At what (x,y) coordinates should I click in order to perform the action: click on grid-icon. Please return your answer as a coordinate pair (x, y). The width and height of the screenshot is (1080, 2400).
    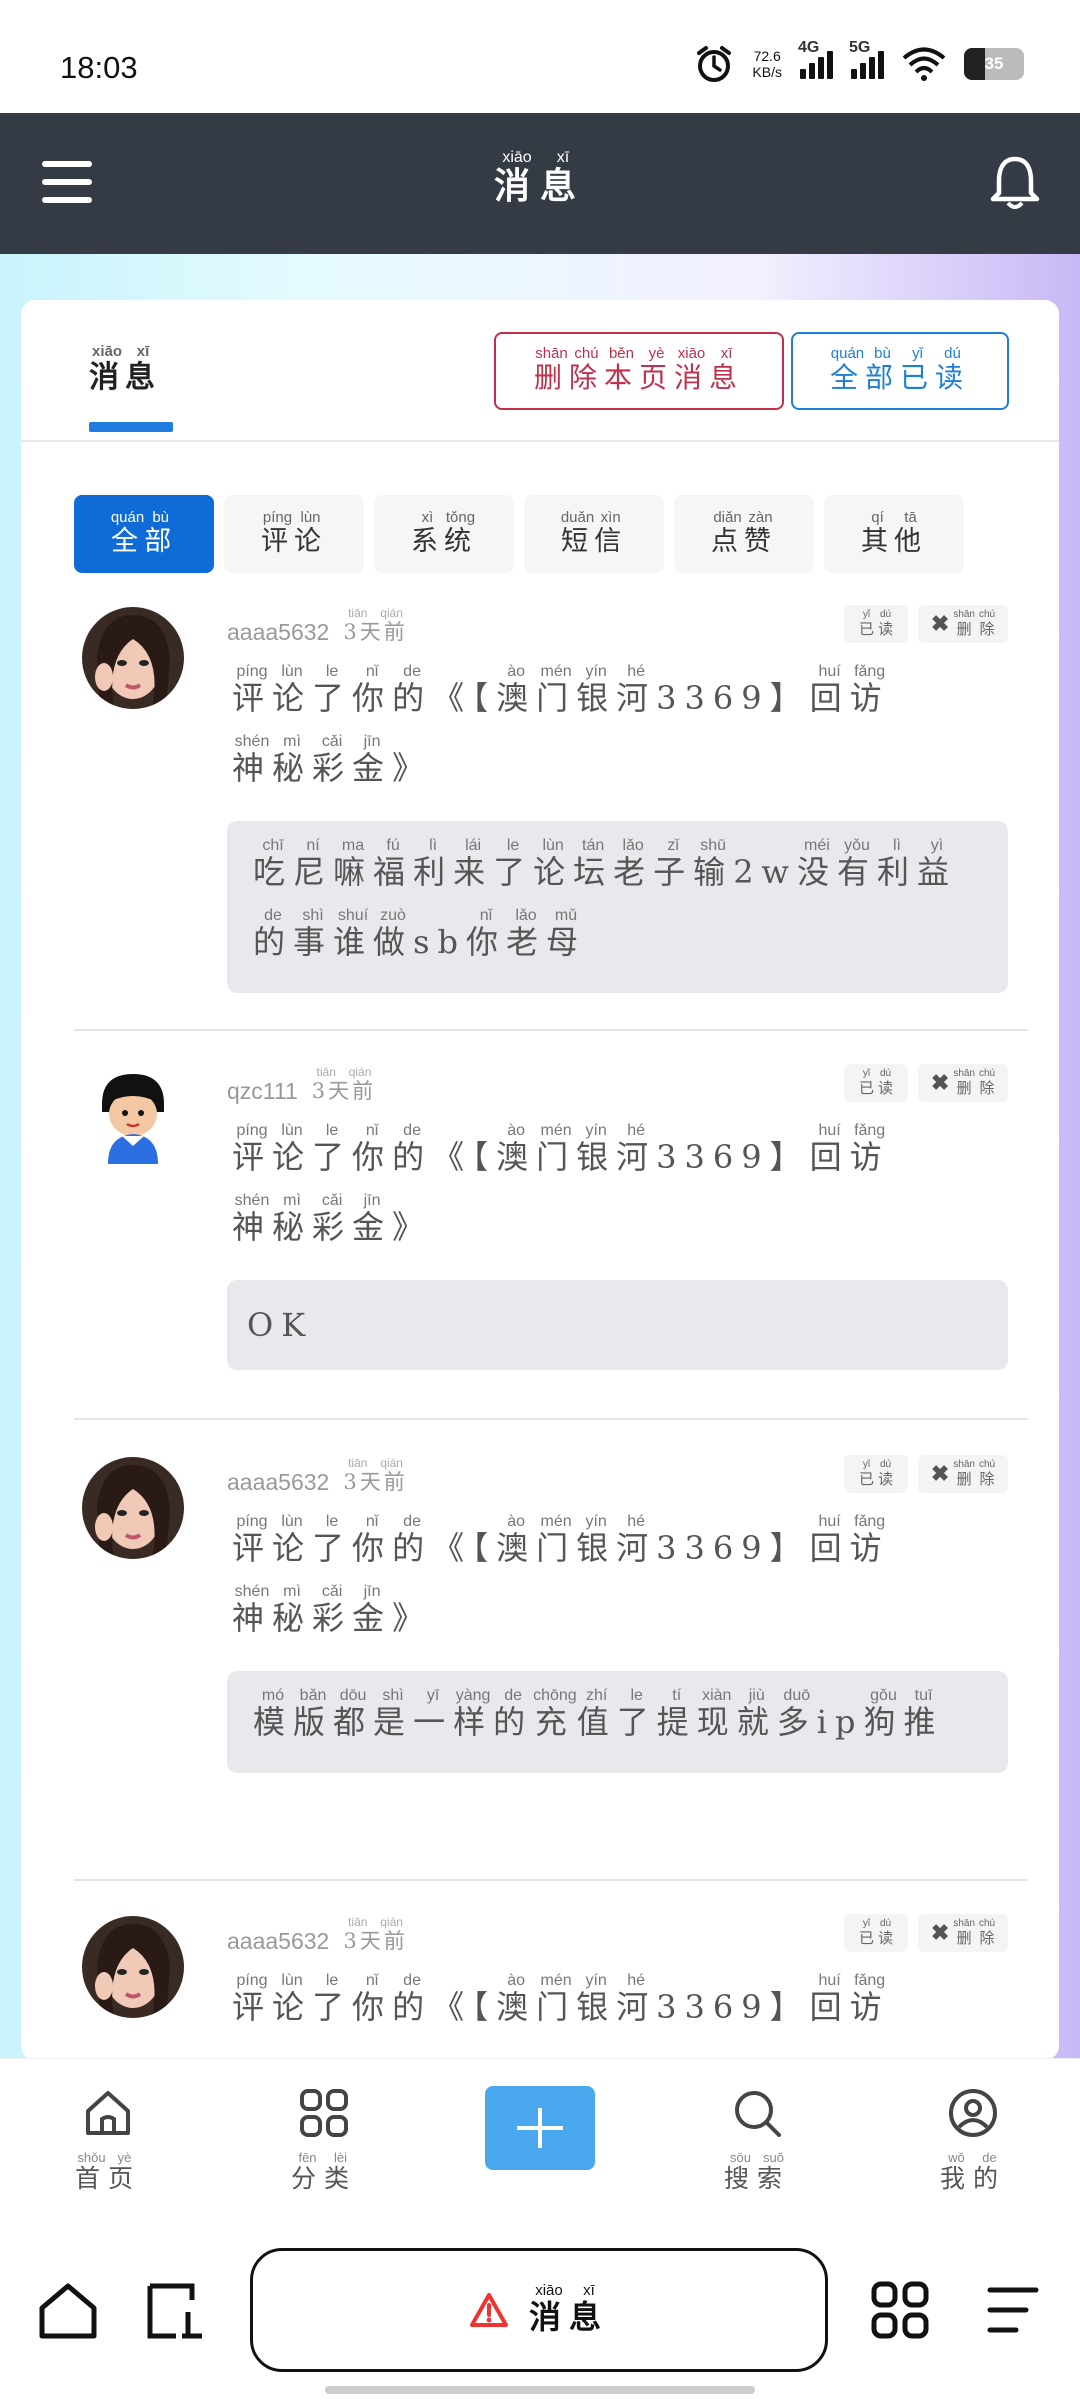
    Looking at the image, I should click on (324, 2113).